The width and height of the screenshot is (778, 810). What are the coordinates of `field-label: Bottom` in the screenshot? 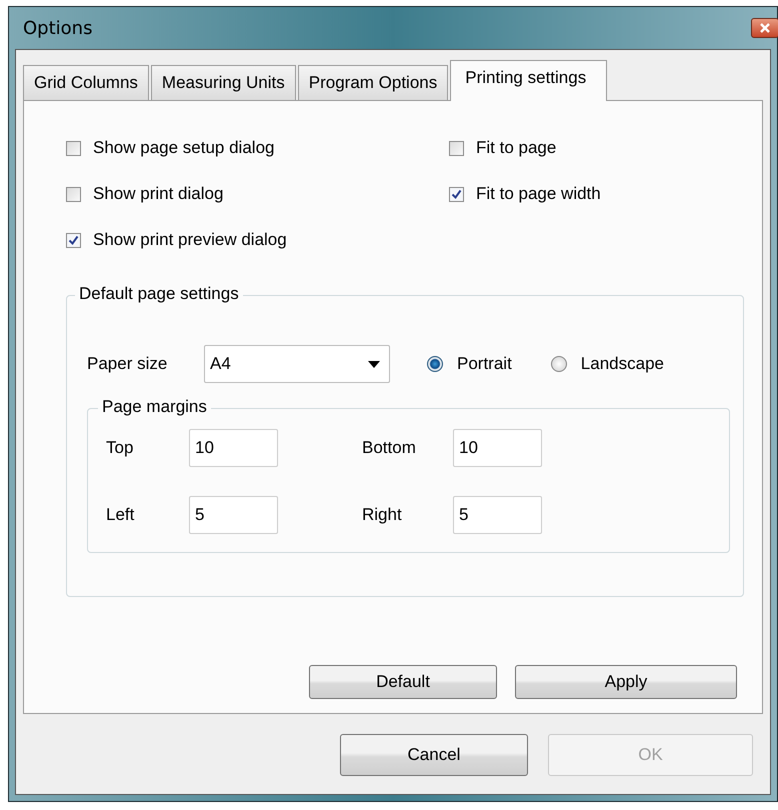 It's located at (389, 448).